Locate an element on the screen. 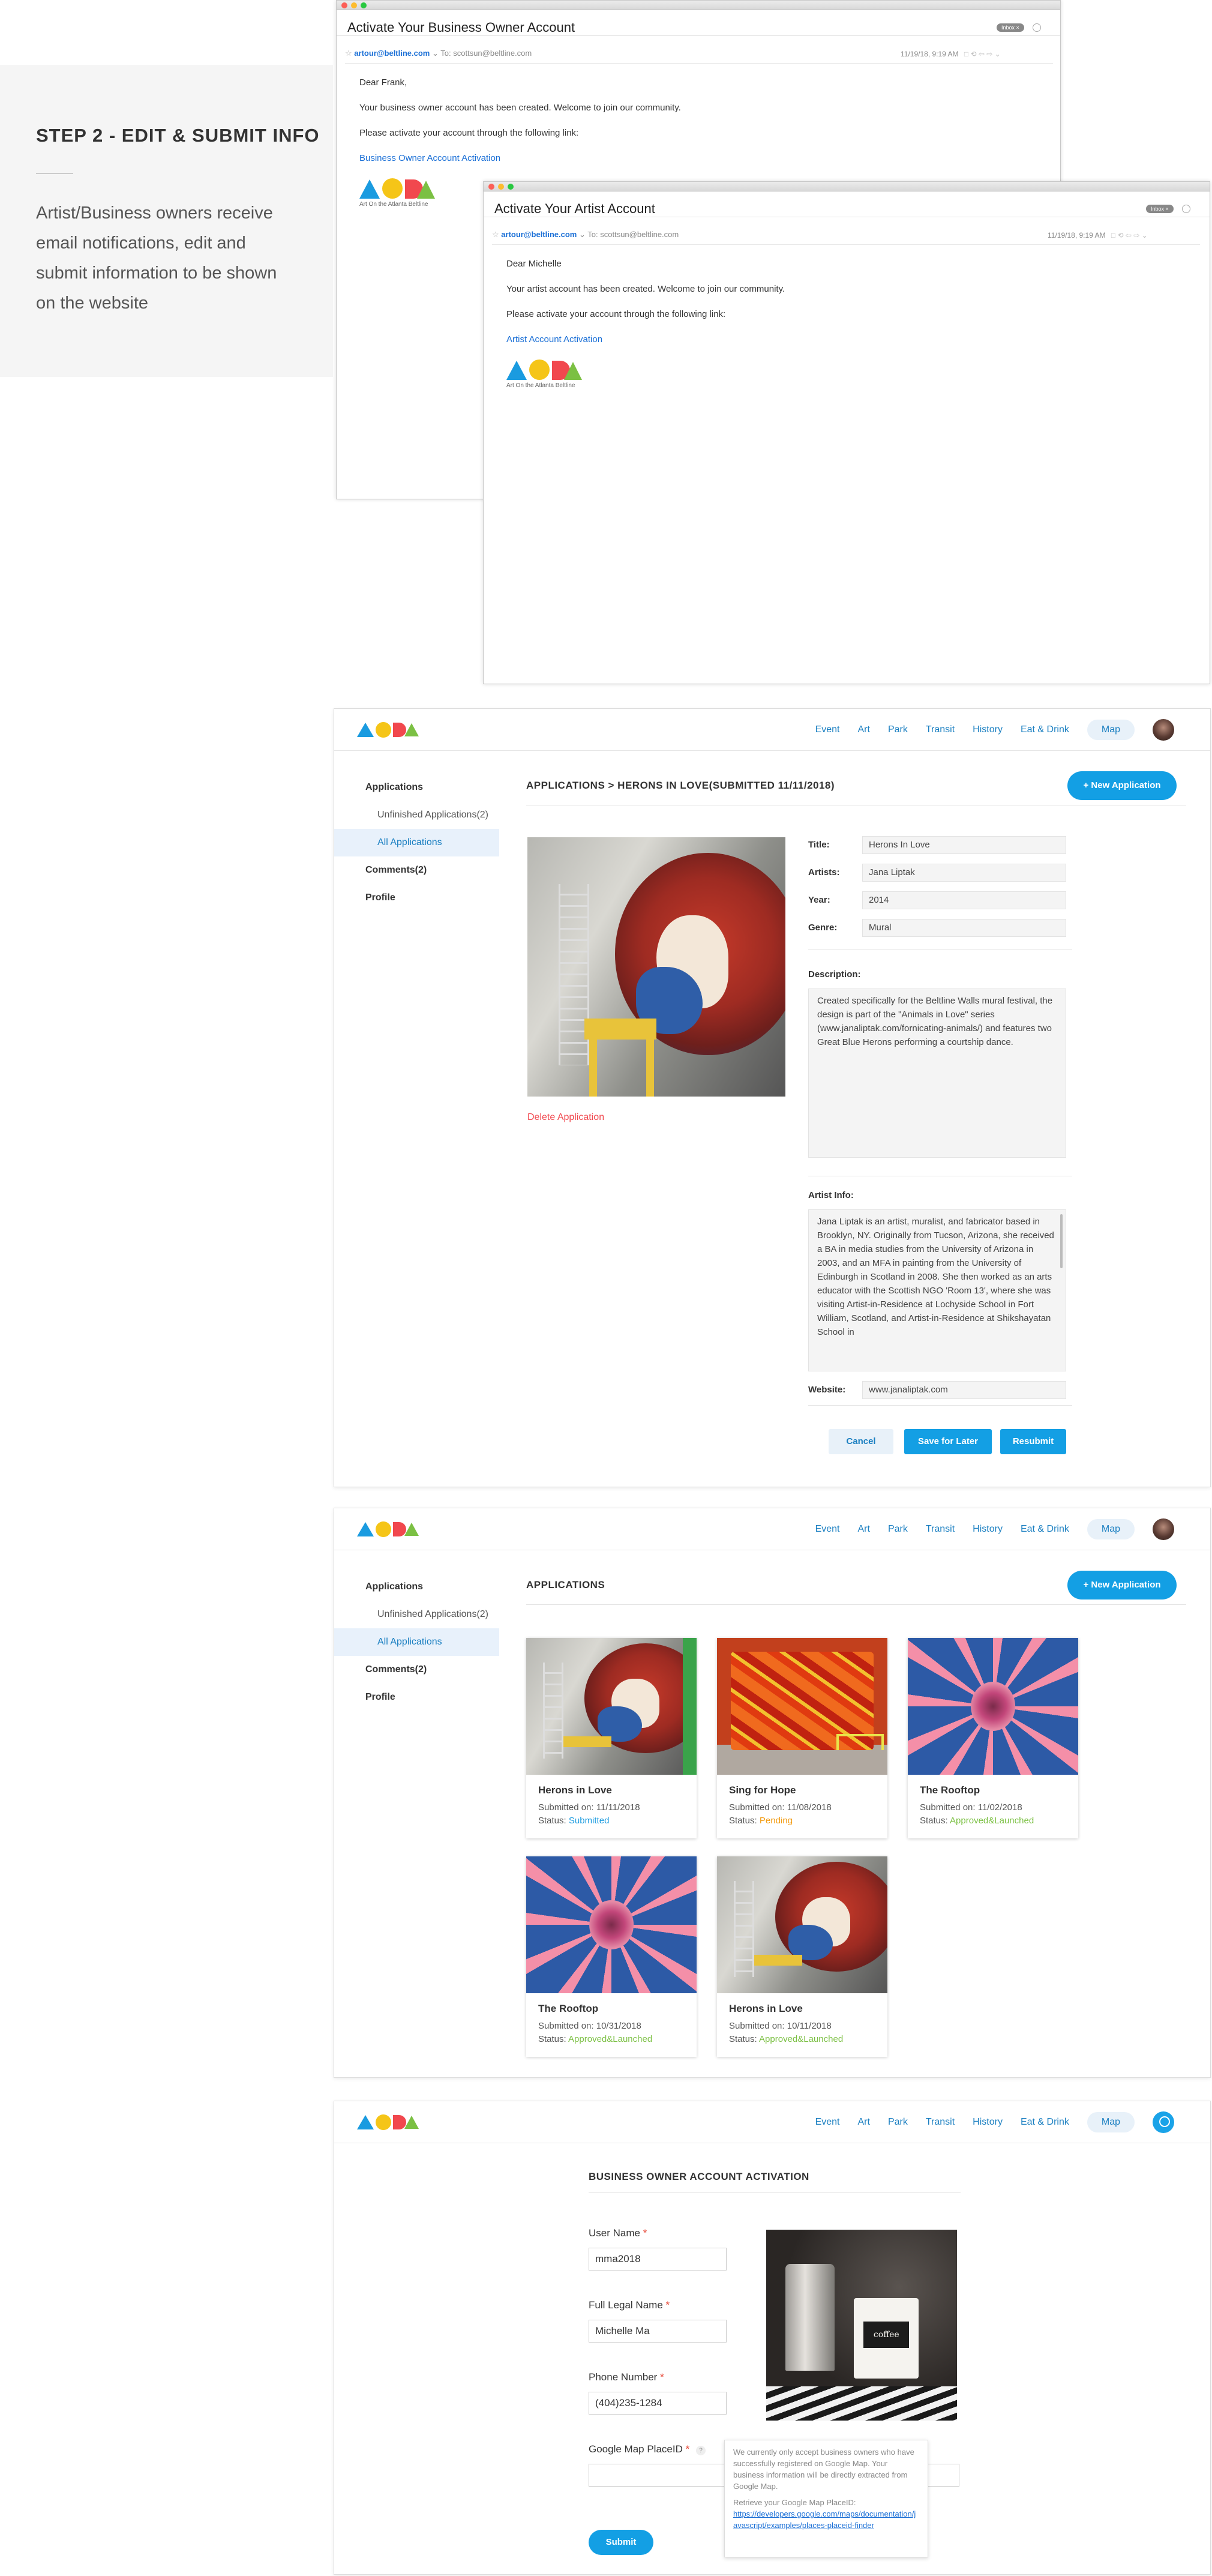 The image size is (1212, 2576). website-field: www.janaliptak.com is located at coordinates (964, 1390).